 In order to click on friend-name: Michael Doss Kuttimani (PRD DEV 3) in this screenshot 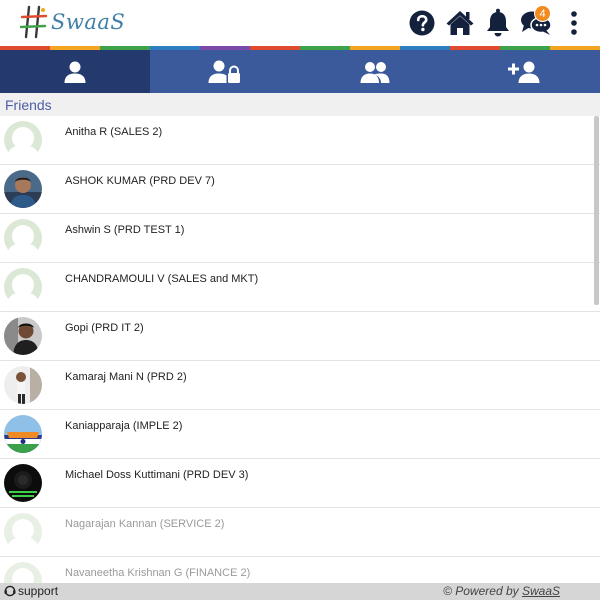, I will do `click(157, 475)`.